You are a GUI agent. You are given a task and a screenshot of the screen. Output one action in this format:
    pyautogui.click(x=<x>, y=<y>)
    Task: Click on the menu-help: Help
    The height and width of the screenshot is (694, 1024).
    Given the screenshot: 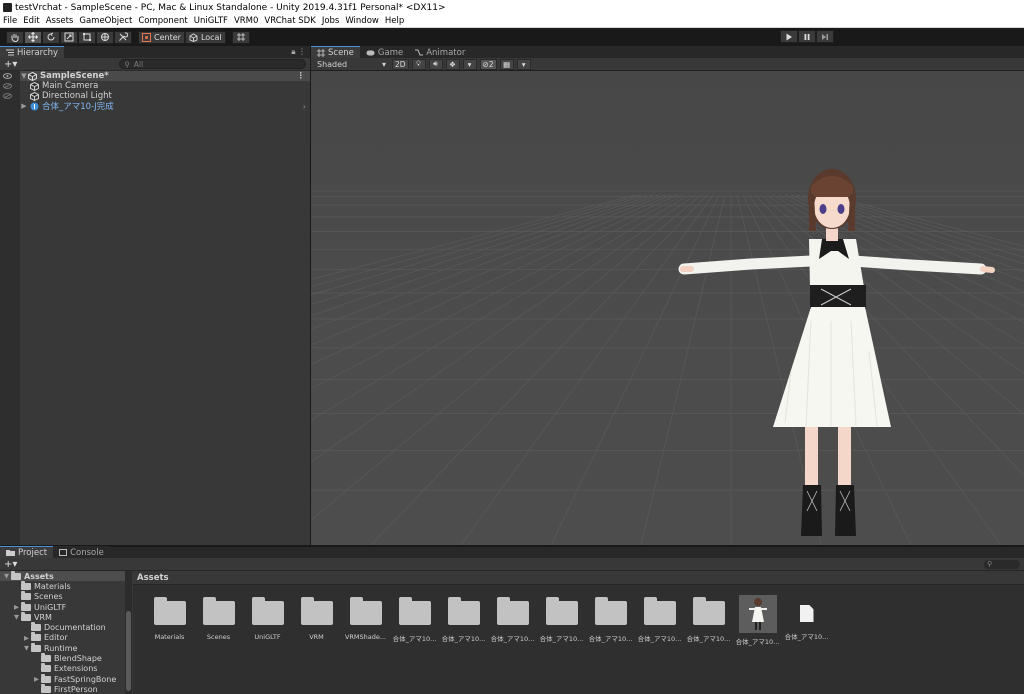 What is the action you would take?
    pyautogui.click(x=394, y=21)
    